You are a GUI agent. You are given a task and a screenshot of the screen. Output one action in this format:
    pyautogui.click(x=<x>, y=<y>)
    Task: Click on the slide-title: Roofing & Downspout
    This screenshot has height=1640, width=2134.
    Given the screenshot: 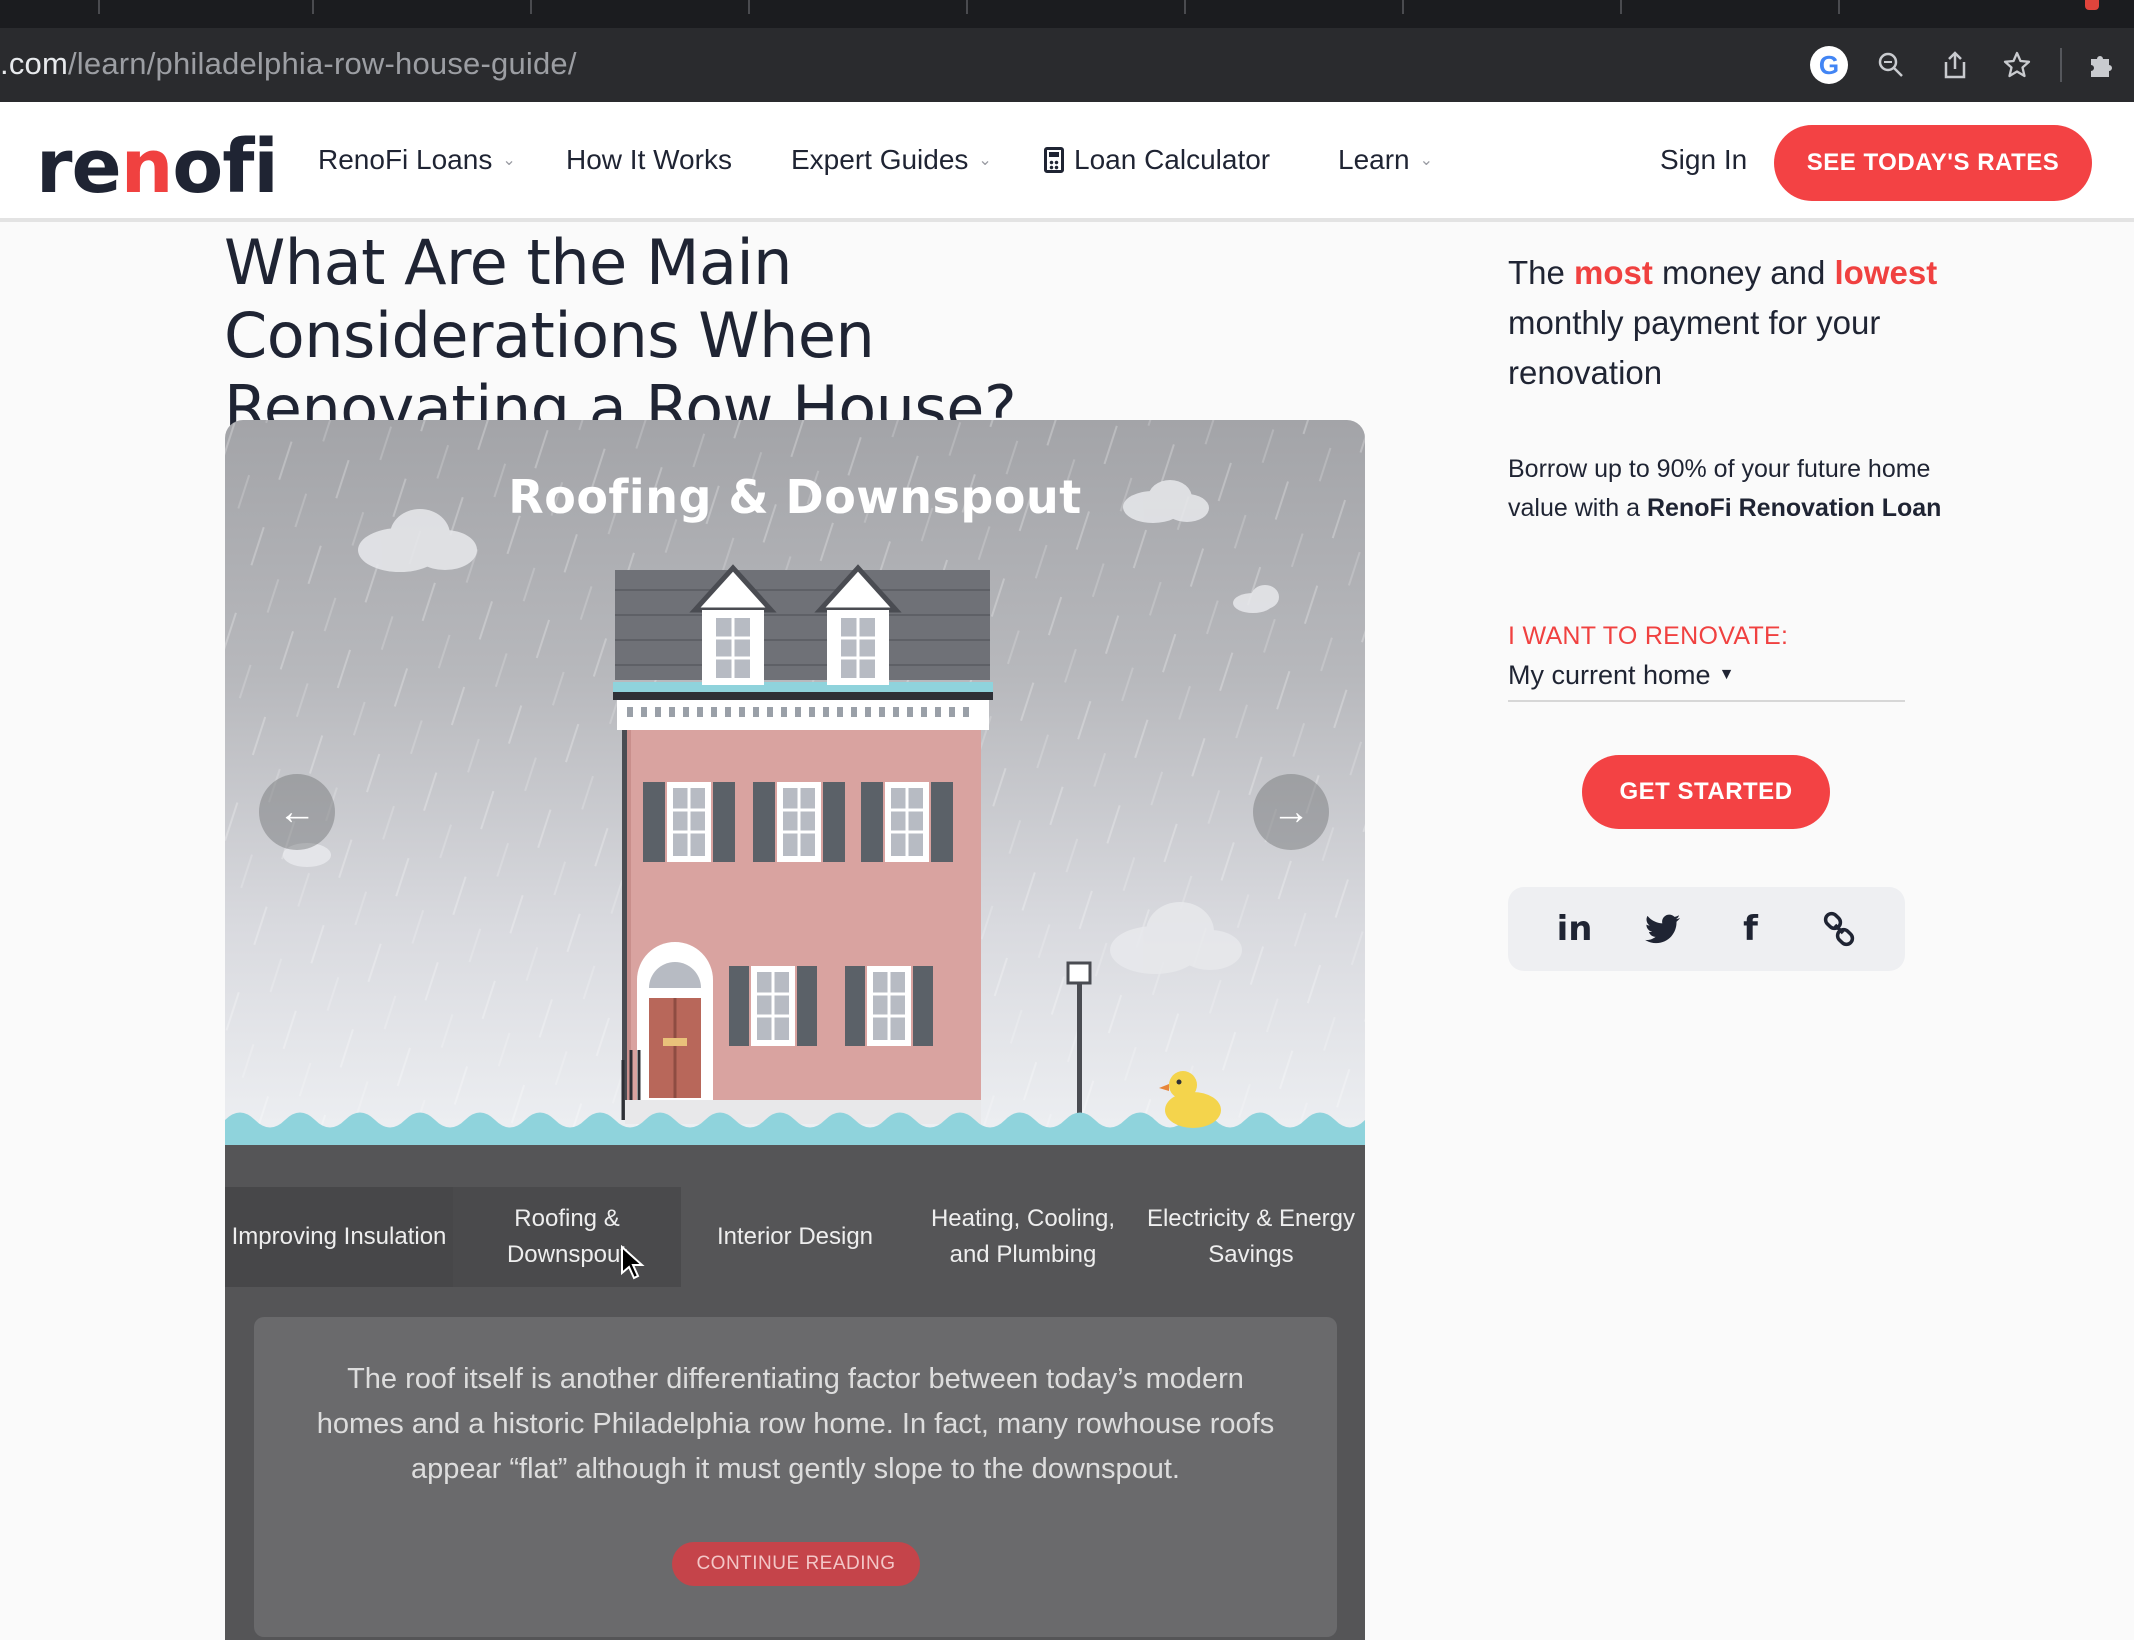 What is the action you would take?
    pyautogui.click(x=795, y=497)
    